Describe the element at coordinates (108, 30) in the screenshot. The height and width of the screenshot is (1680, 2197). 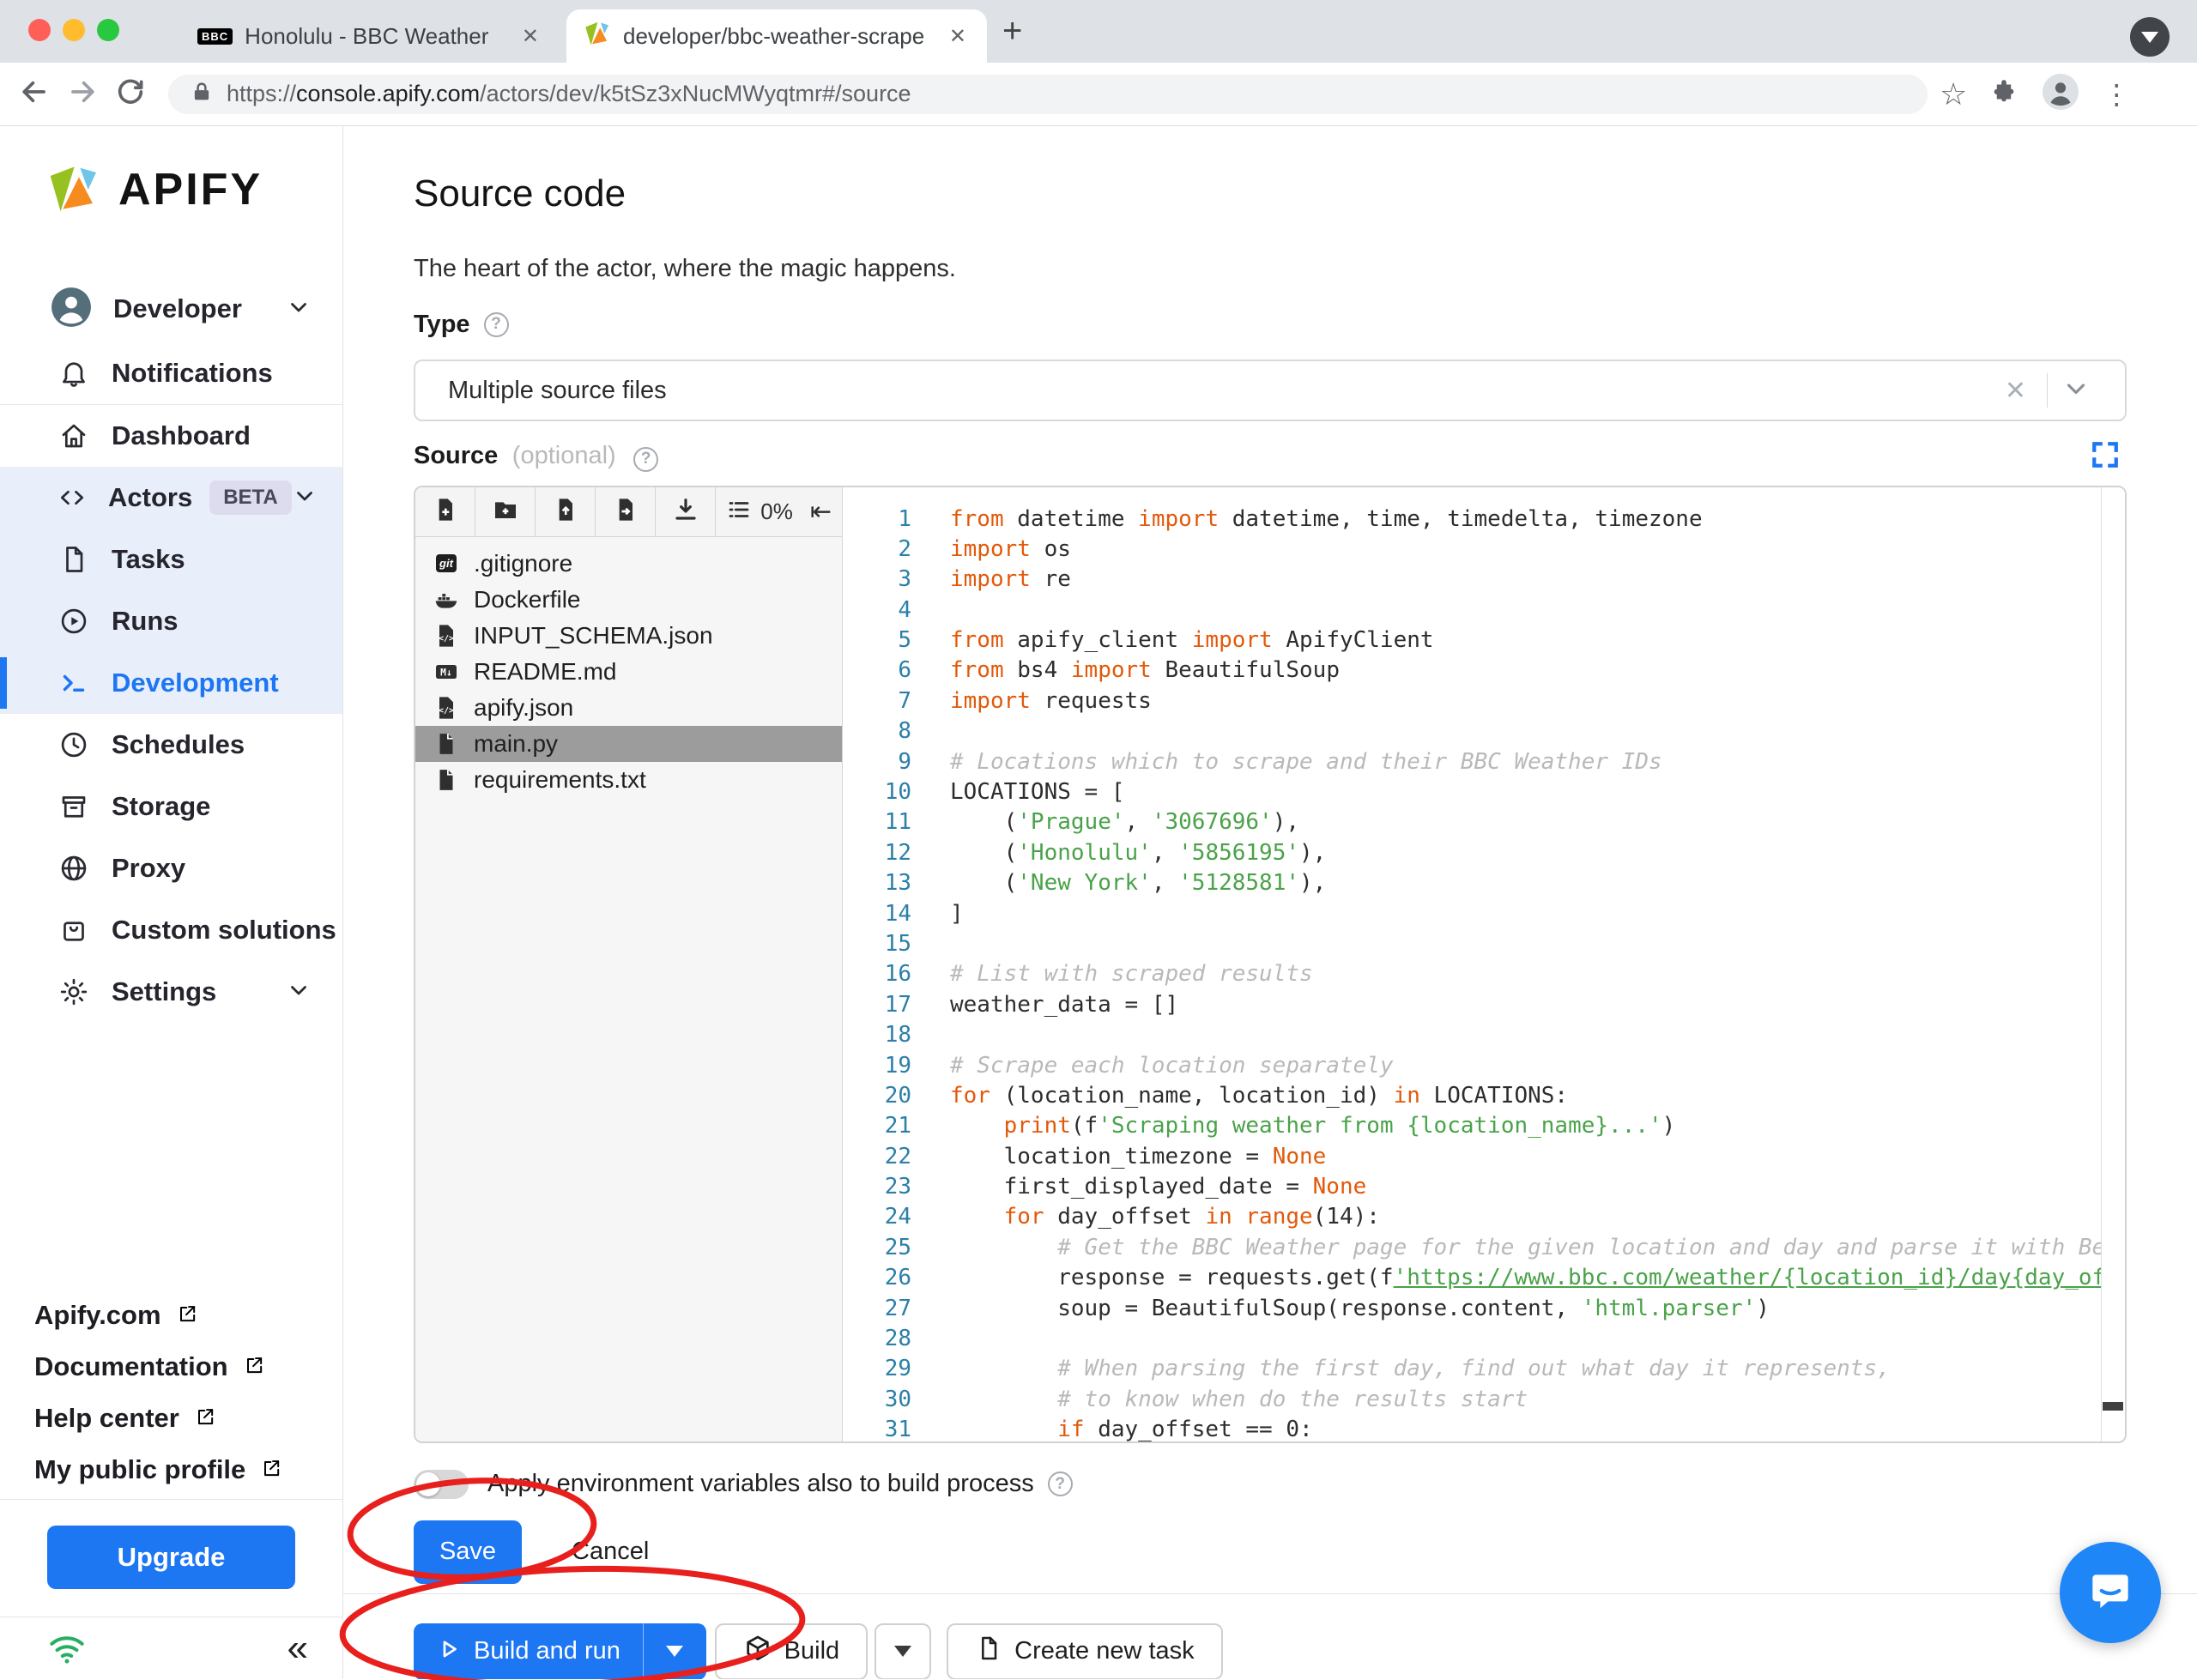
I see `maximize-window-button` at that location.